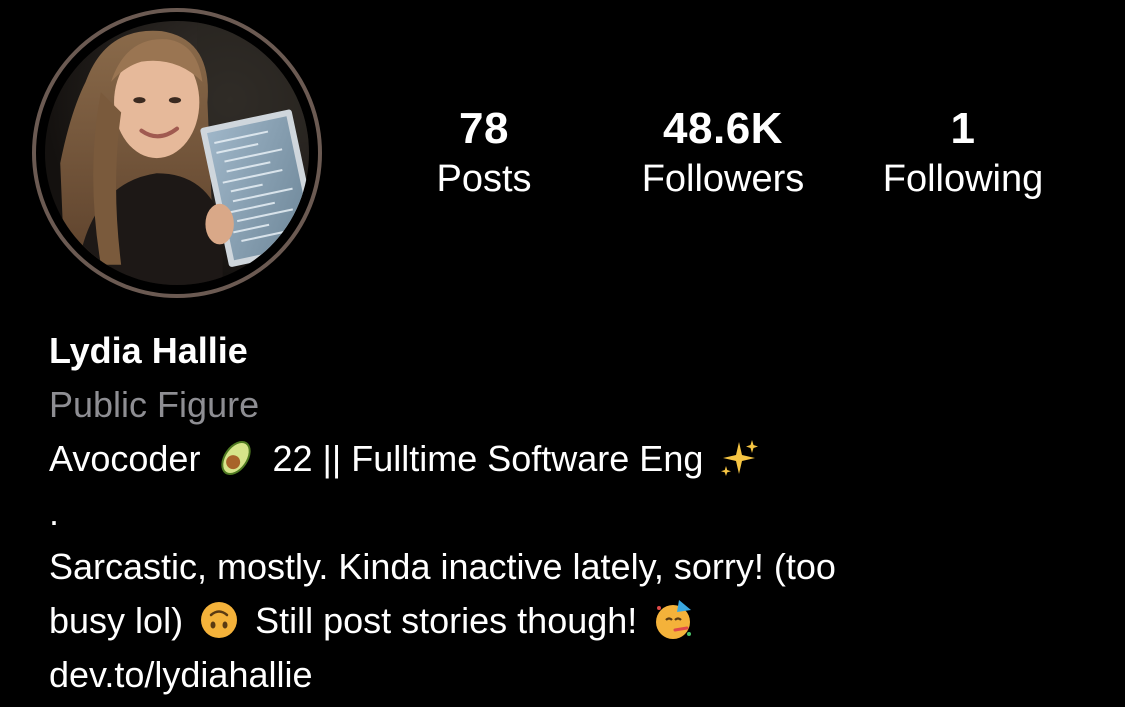  I want to click on followers-stat: 48.6K Followers, so click(723, 151).